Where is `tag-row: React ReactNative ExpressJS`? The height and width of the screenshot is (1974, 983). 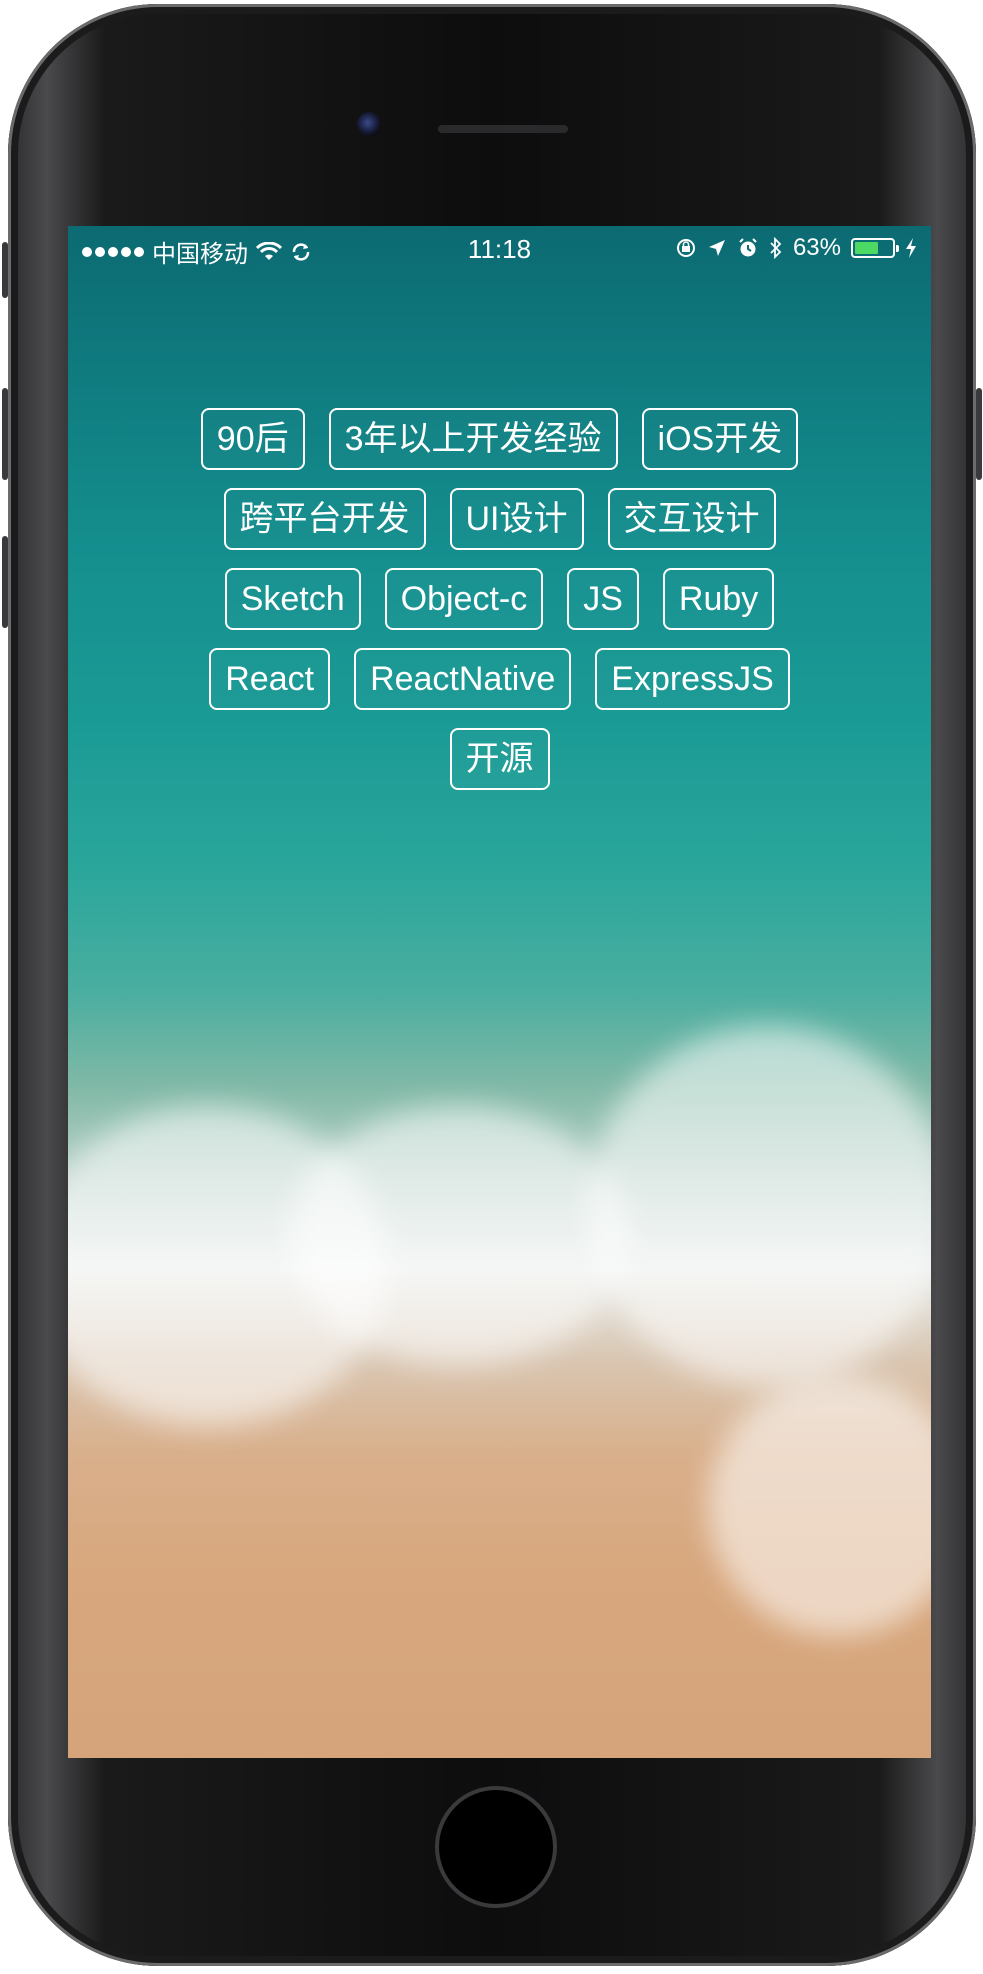
tag-row: React ReactNative ExpressJS is located at coordinates (499, 679).